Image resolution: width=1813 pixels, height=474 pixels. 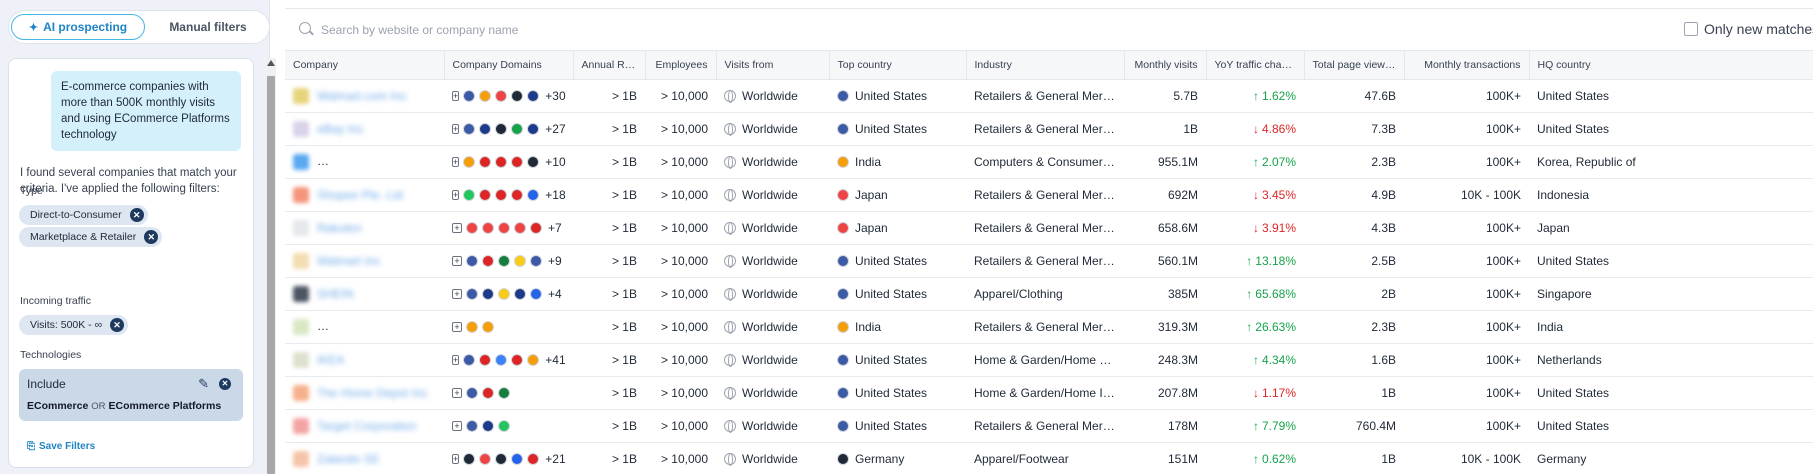 I want to click on company-name: Rakuten, so click(x=339, y=228).